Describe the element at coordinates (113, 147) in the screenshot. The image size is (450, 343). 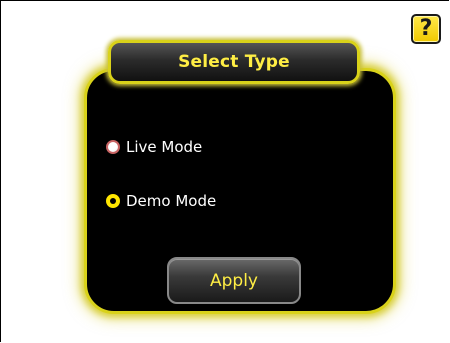
I see `live-mode-radio` at that location.